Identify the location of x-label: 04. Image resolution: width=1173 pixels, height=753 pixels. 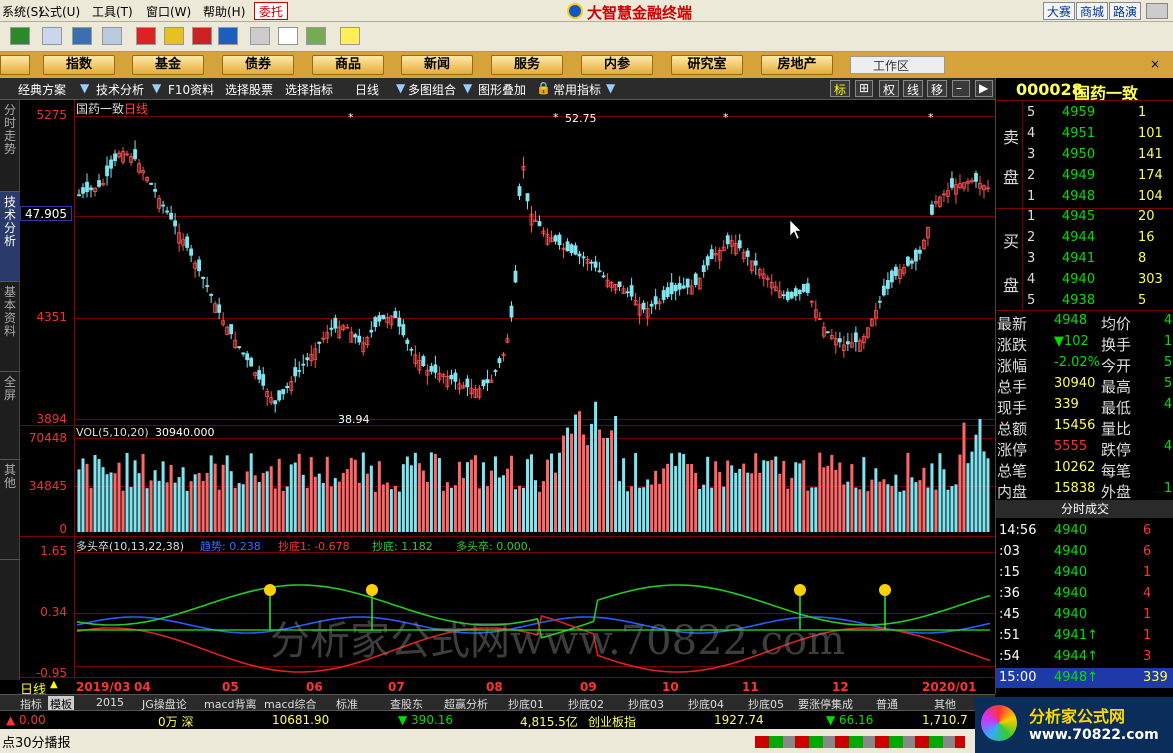
(142, 687).